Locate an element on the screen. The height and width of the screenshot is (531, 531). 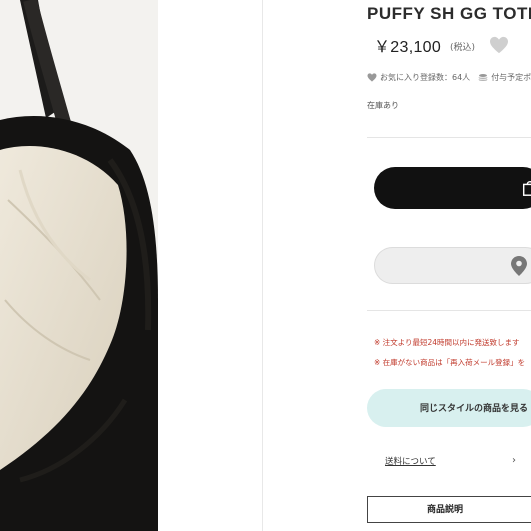
tax-note: (税込) is located at coordinates (463, 48).